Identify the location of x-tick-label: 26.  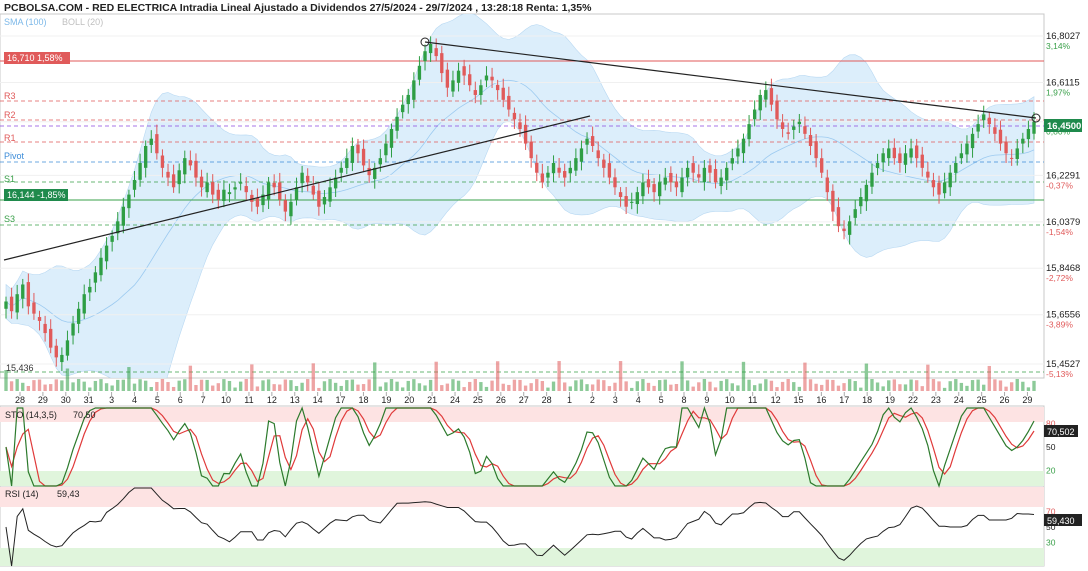
(501, 400).